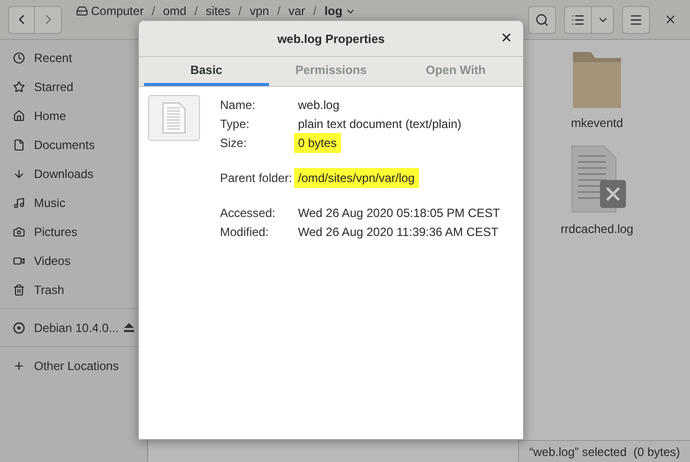  I want to click on sidebar-item: Pictures, so click(73, 231).